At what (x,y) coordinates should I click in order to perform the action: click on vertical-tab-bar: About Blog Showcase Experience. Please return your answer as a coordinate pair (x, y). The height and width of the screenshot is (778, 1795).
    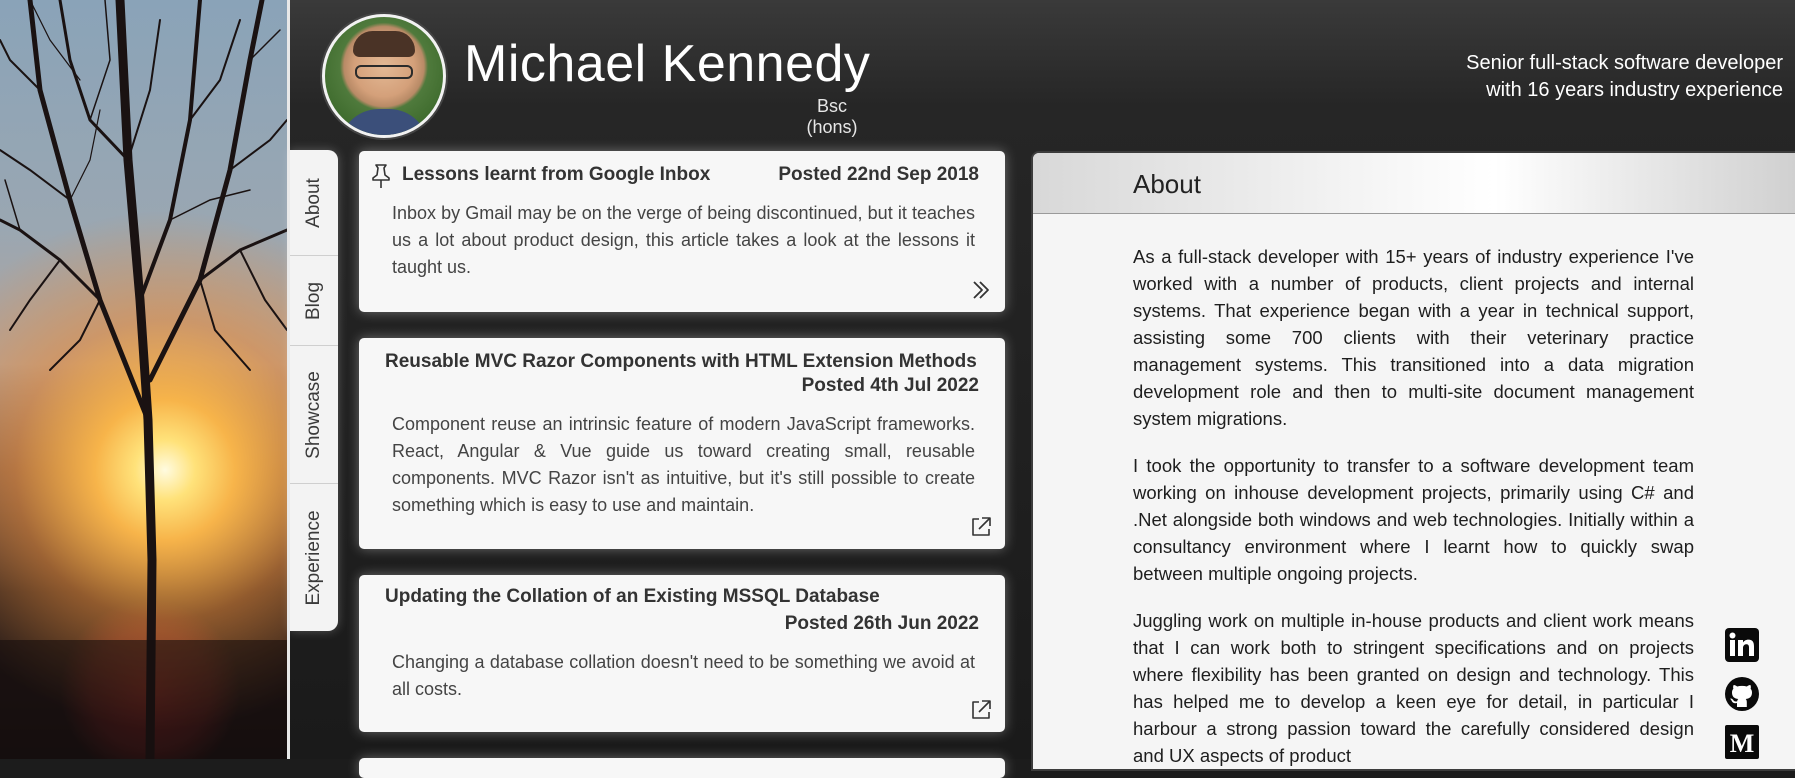
    Looking at the image, I should click on (314, 390).